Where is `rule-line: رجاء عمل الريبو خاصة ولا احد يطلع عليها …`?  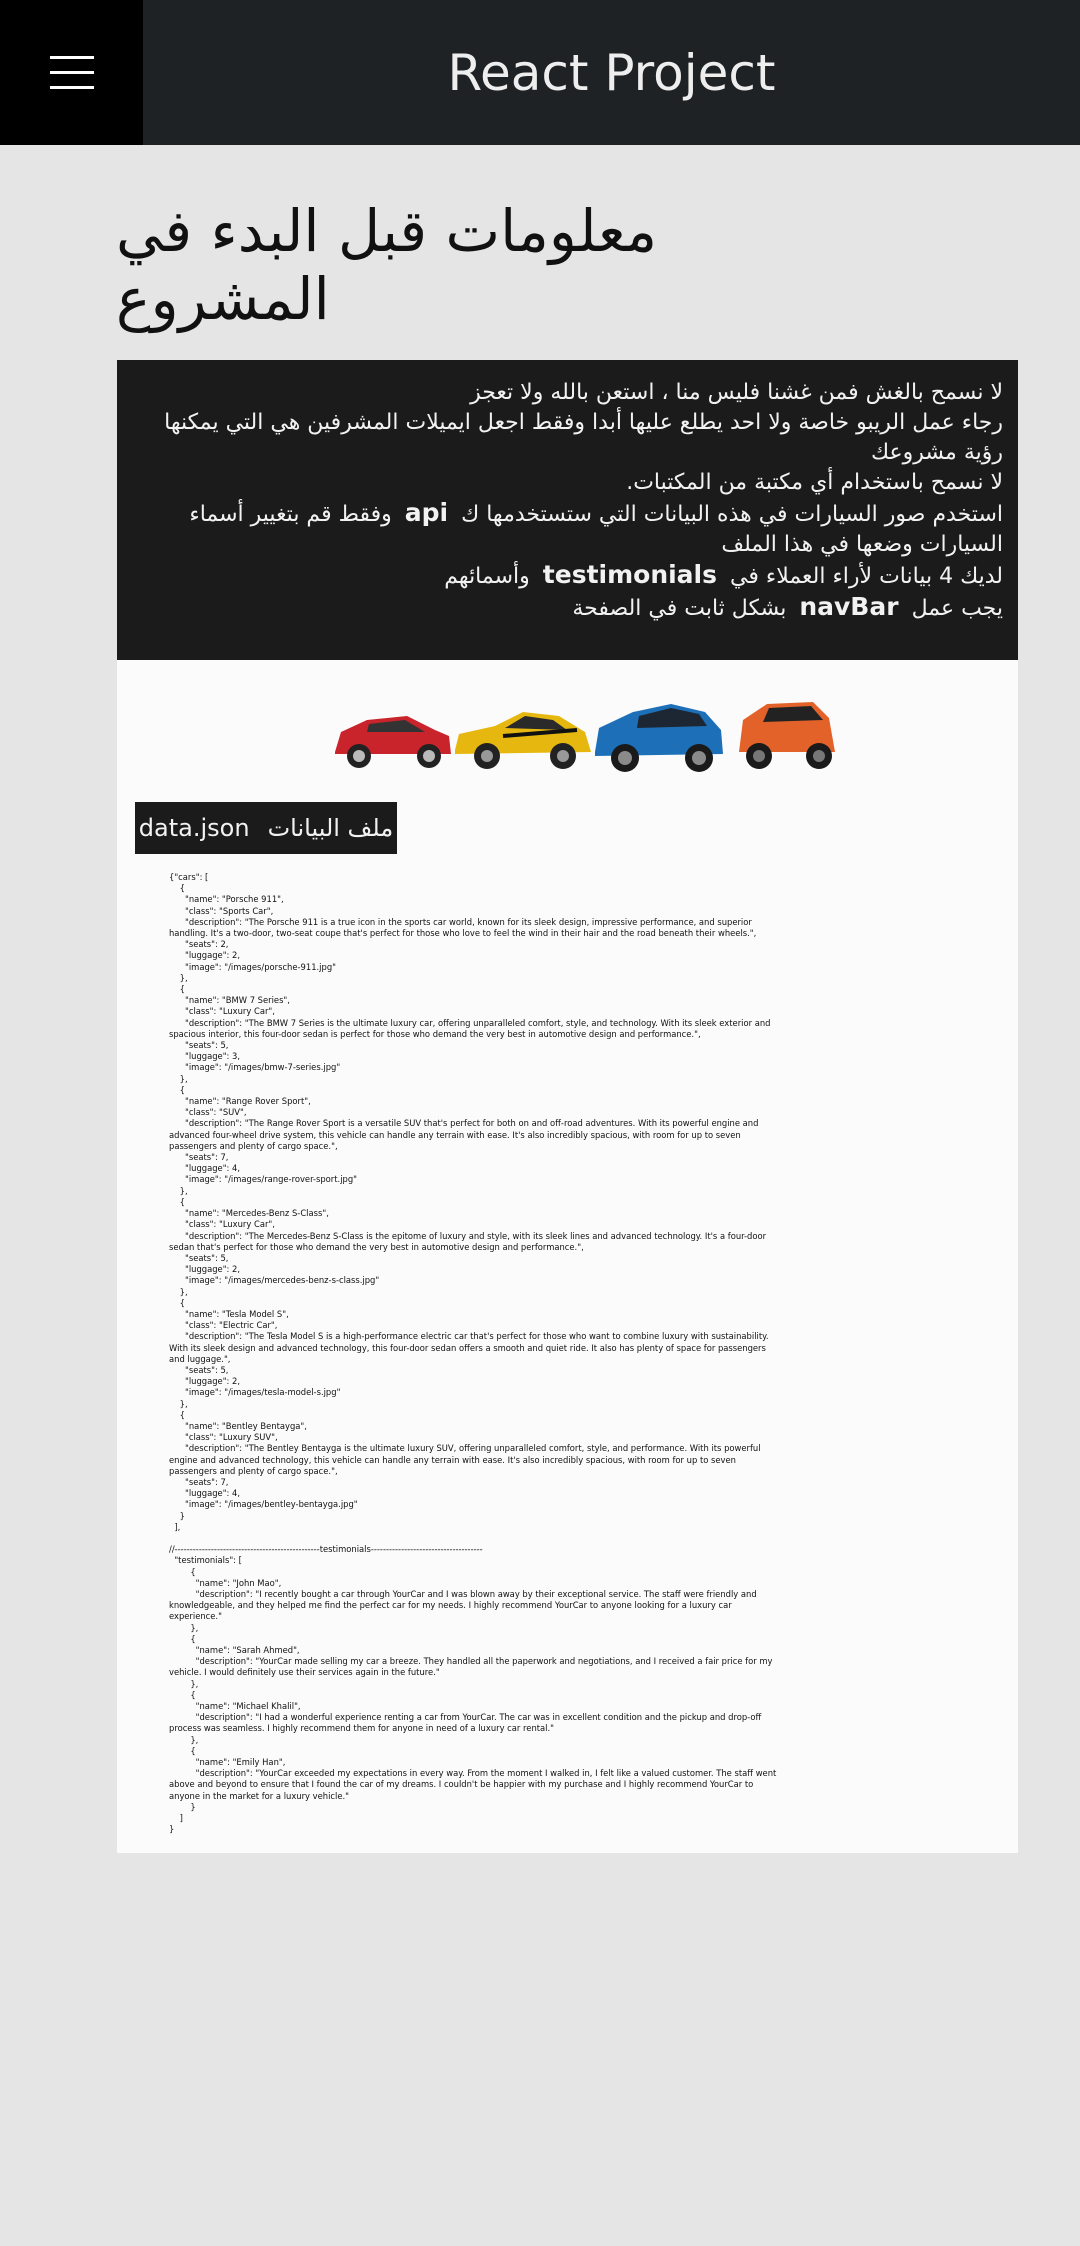 rule-line: رجاء عمل الريبو خاصة ولا احد يطلع عليها … is located at coordinates (583, 437).